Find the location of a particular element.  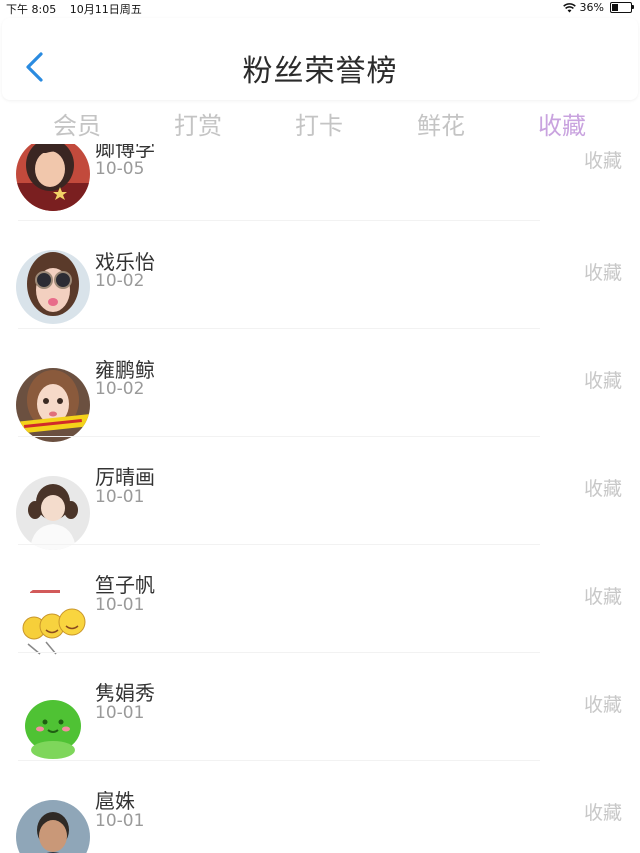

tab-checkin: 打卡 is located at coordinates (319, 123).